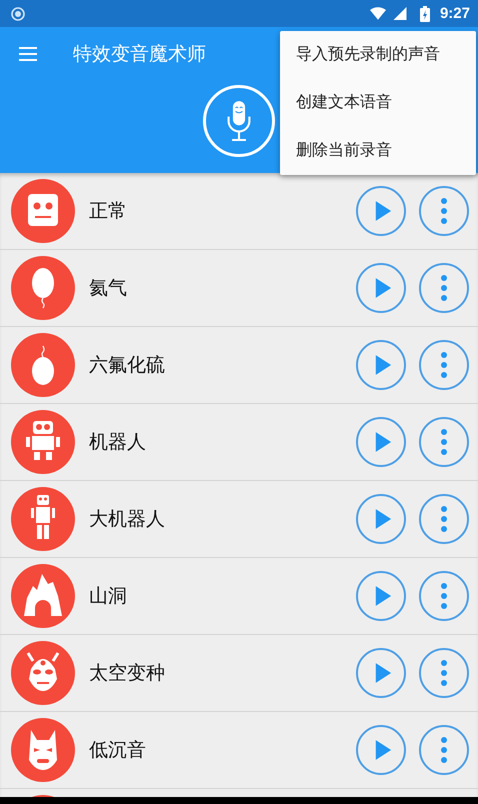 The image size is (478, 804). I want to click on effect-name: 氦气, so click(108, 288).